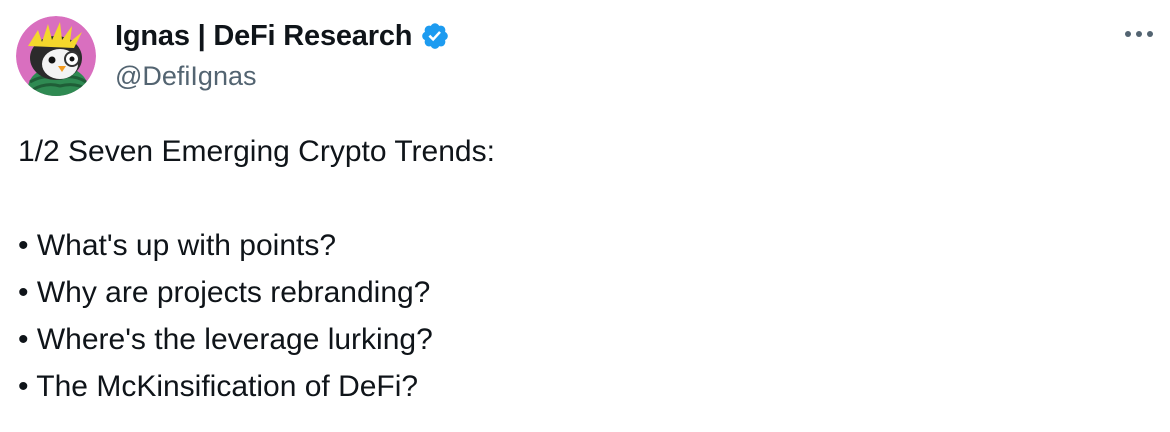  What do you see at coordinates (256, 151) in the screenshot?
I see `tweet-intro: 1/2 Seven Emerging Crypto Trends:` at bounding box center [256, 151].